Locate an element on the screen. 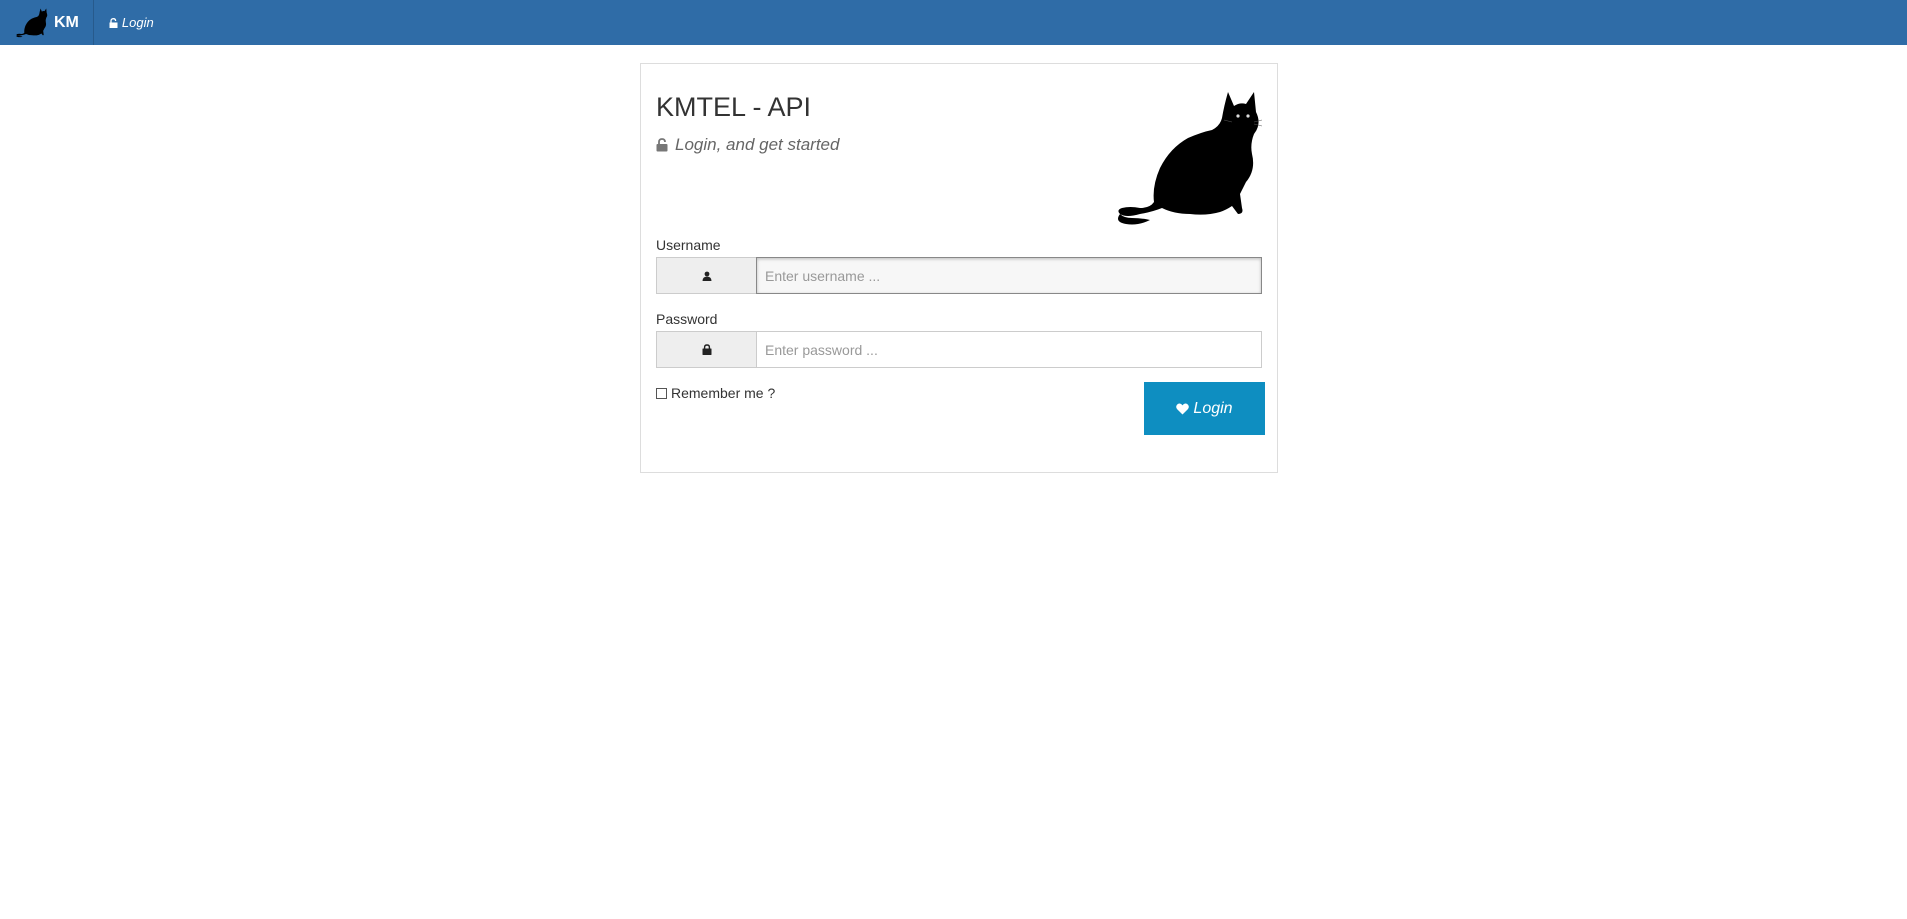 This screenshot has height=919, width=1907. page-subtitle: Login, and get started is located at coordinates (747, 145).